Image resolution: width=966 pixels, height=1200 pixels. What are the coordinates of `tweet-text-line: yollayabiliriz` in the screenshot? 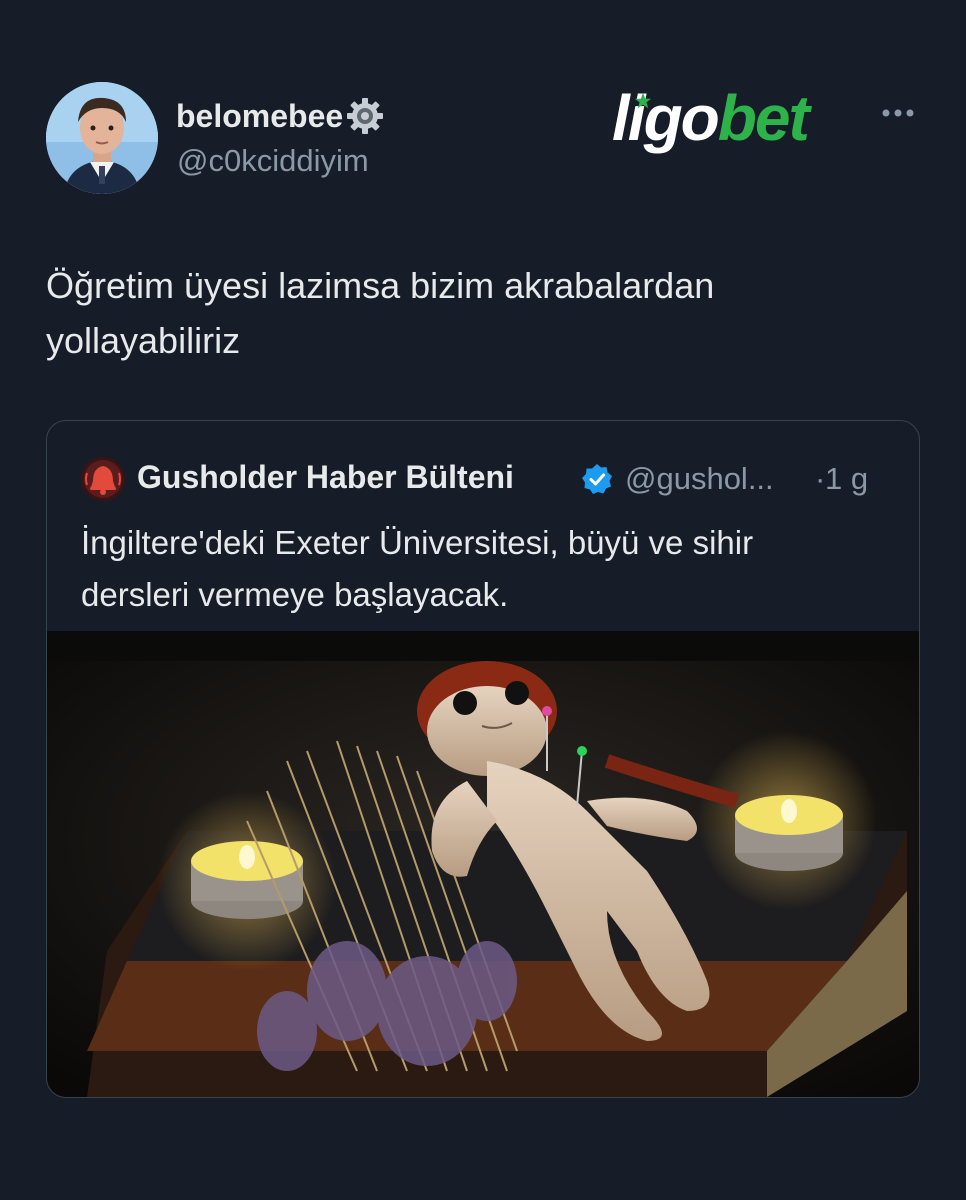 It's located at (143, 340).